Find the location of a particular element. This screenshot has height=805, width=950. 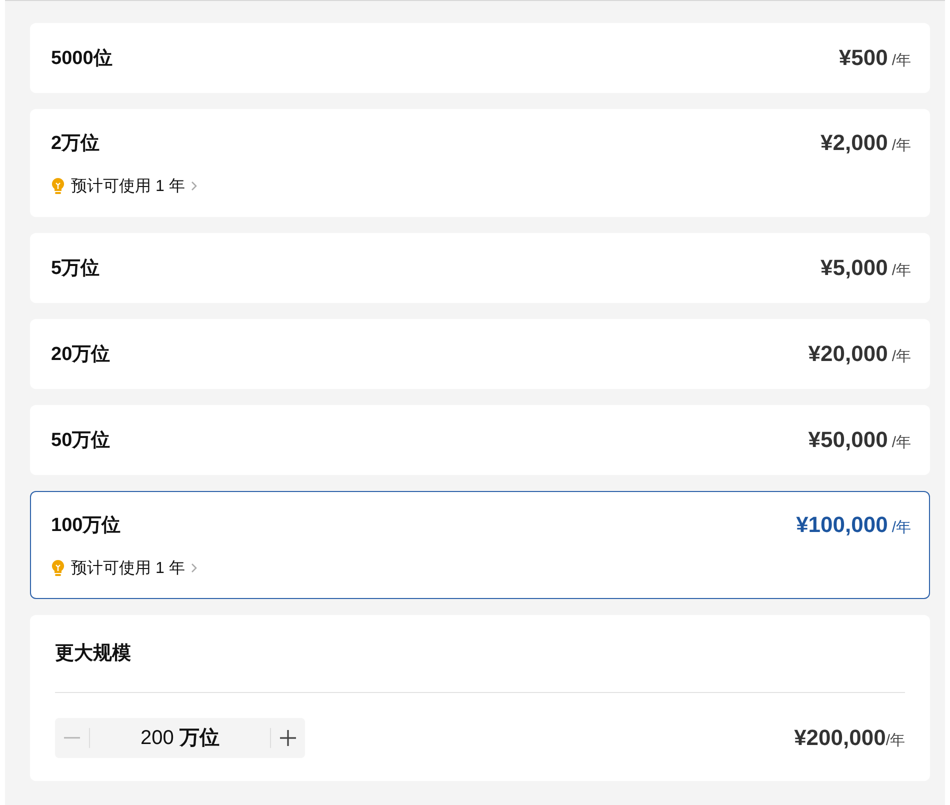

plan-price: ¥2,000 is located at coordinates (854, 142).